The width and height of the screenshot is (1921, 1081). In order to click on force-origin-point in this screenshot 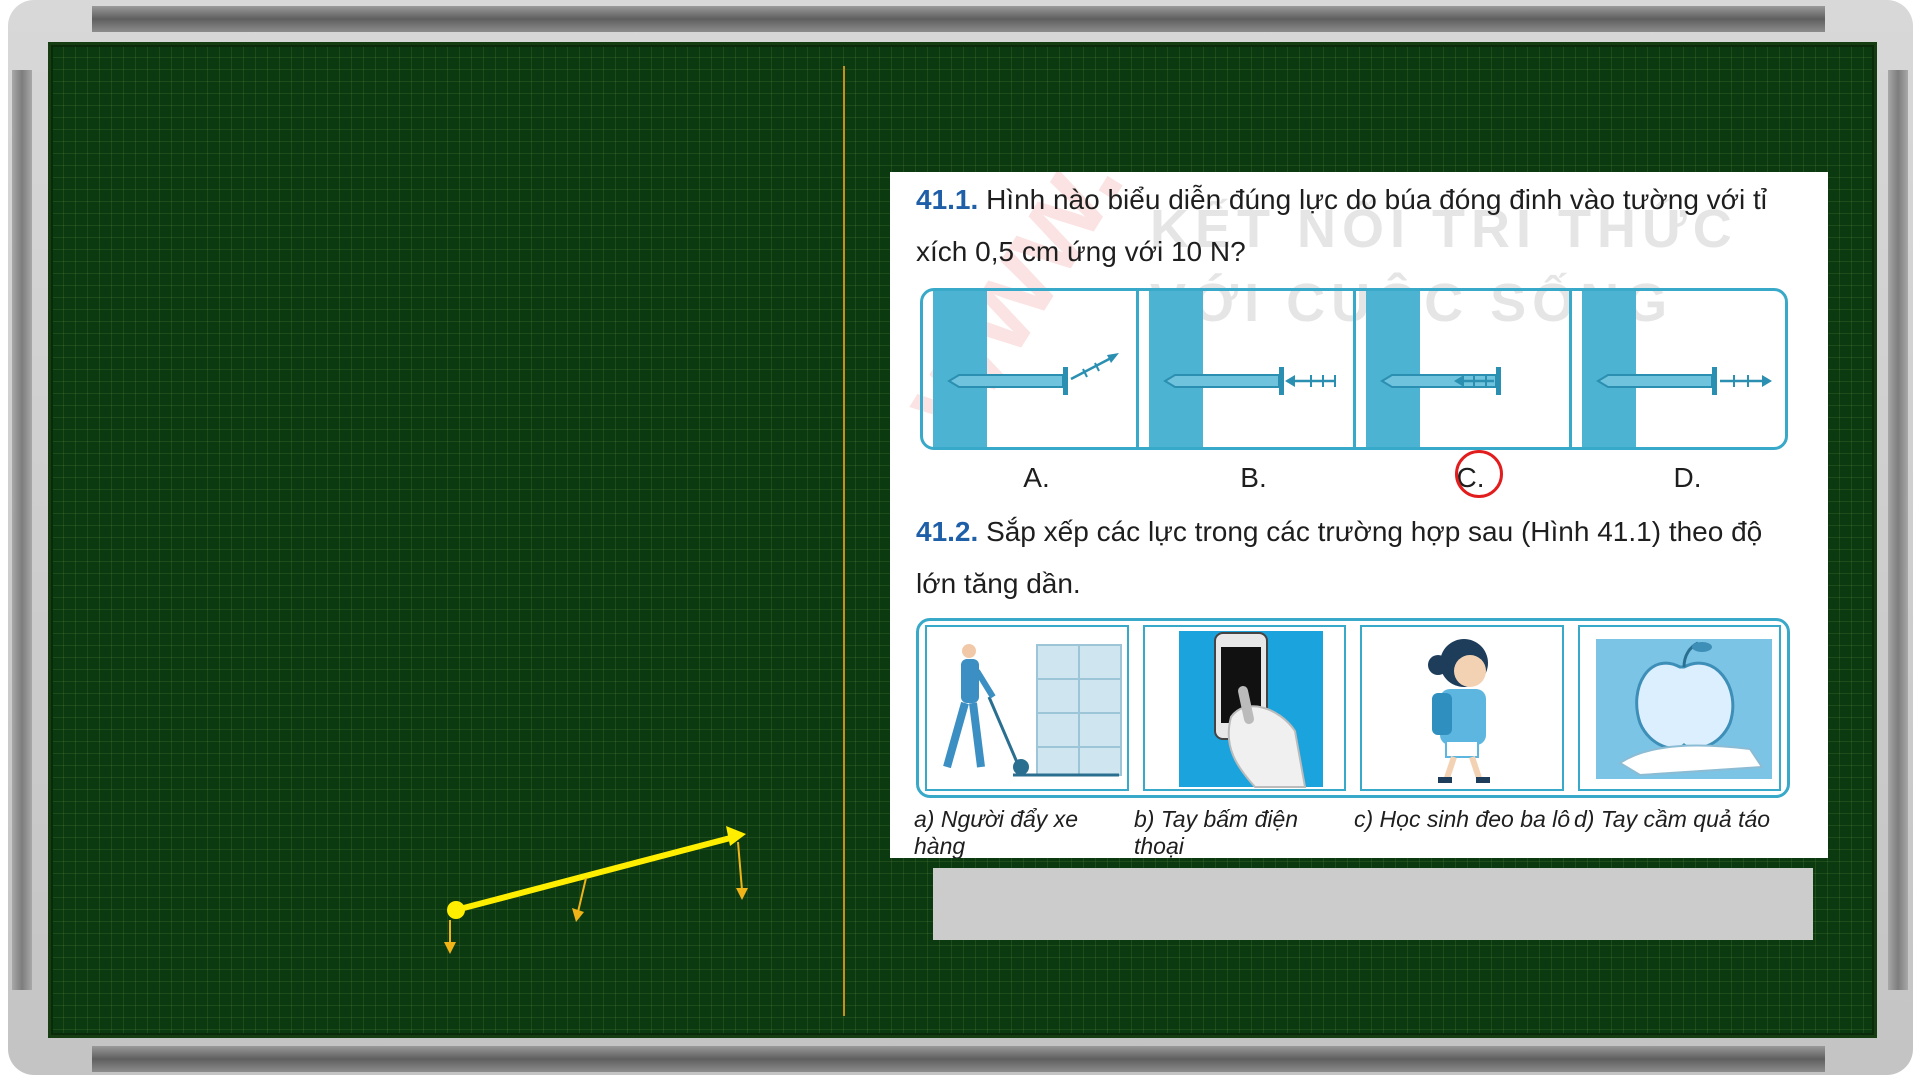, I will do `click(456, 910)`.